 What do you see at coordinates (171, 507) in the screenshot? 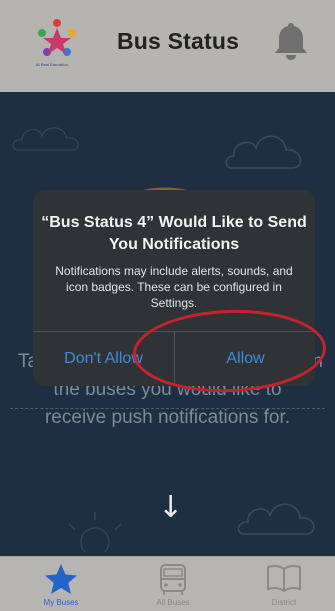
I see `down-arrow-icon: ↓` at bounding box center [171, 507].